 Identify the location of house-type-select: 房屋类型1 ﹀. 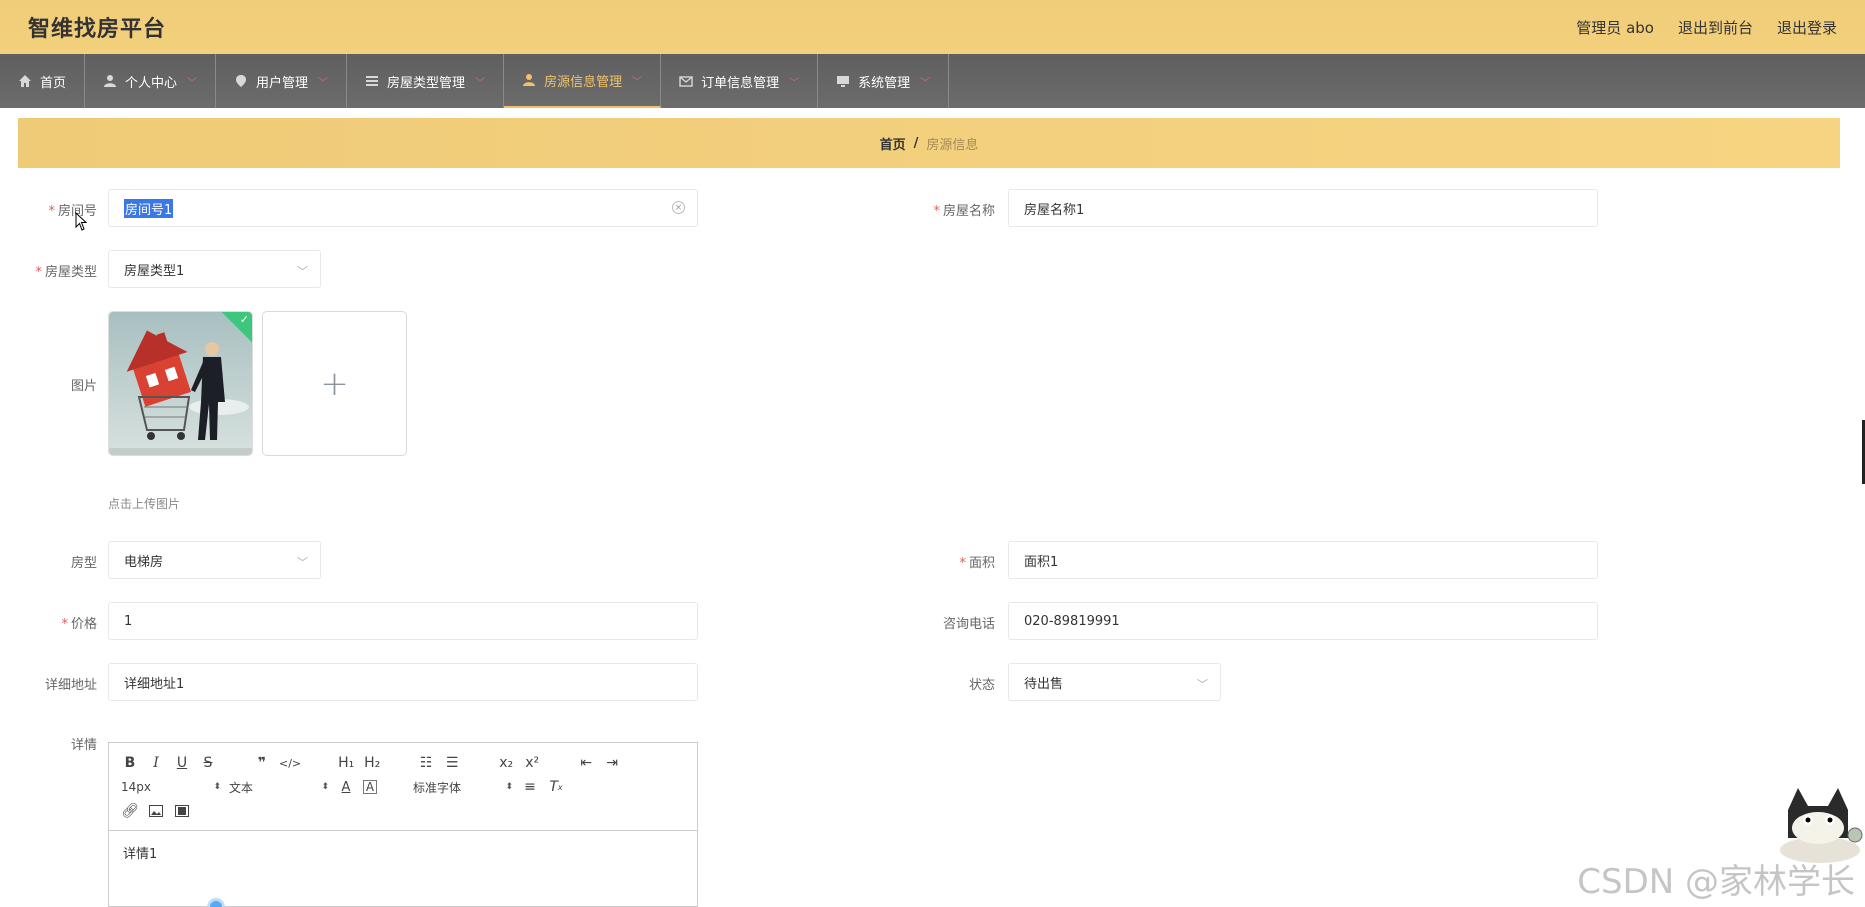
(214, 269).